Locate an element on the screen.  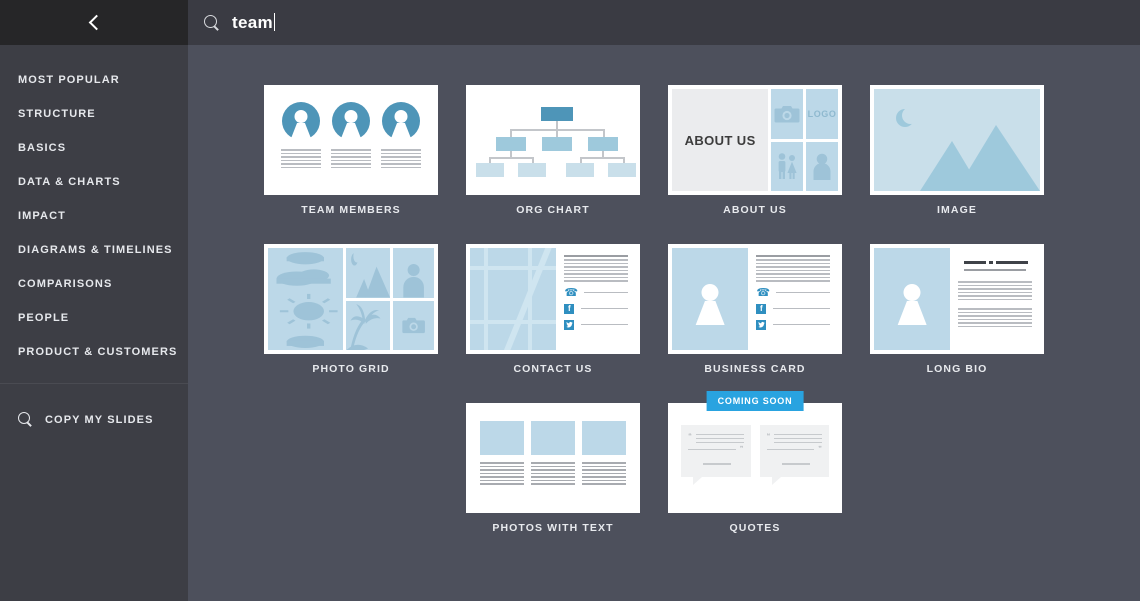
search-icon is located at coordinates (25, 419).